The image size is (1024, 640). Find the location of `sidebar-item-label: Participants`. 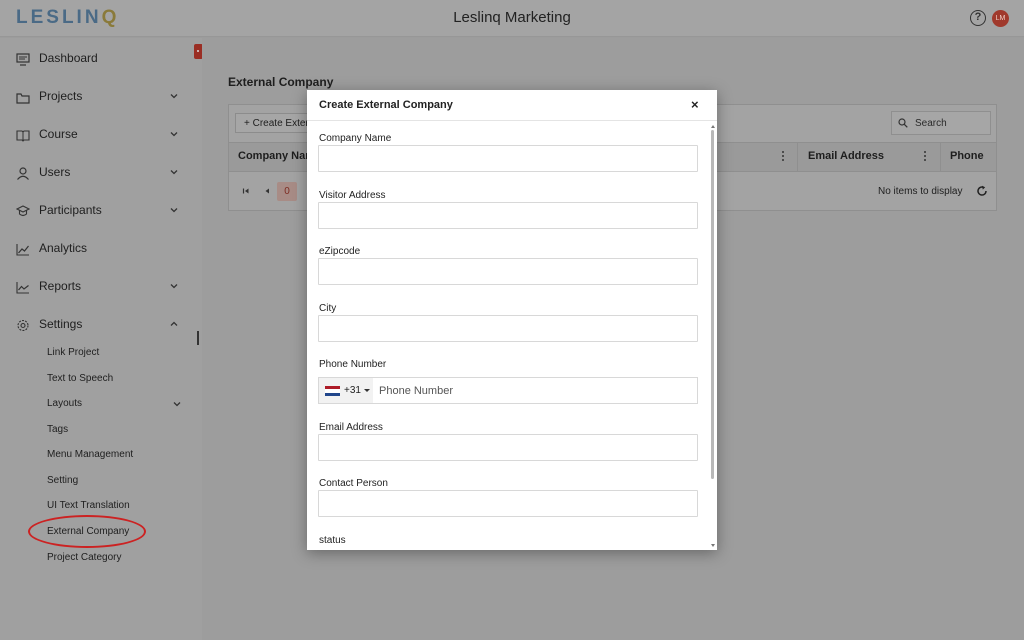

sidebar-item-label: Participants is located at coordinates (70, 210).